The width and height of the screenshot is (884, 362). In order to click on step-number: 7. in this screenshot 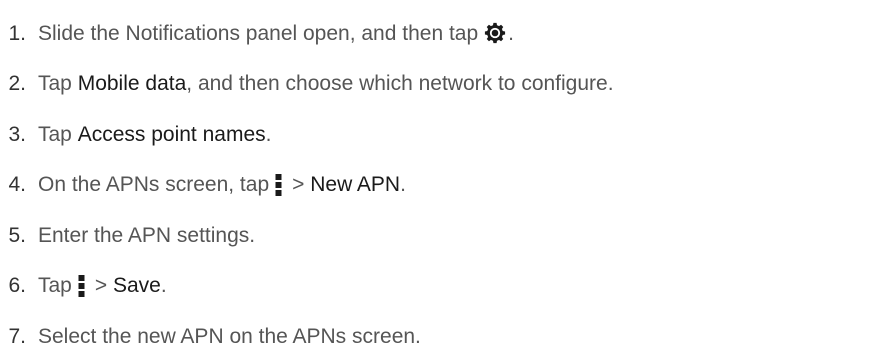, I will do `click(17, 336)`.